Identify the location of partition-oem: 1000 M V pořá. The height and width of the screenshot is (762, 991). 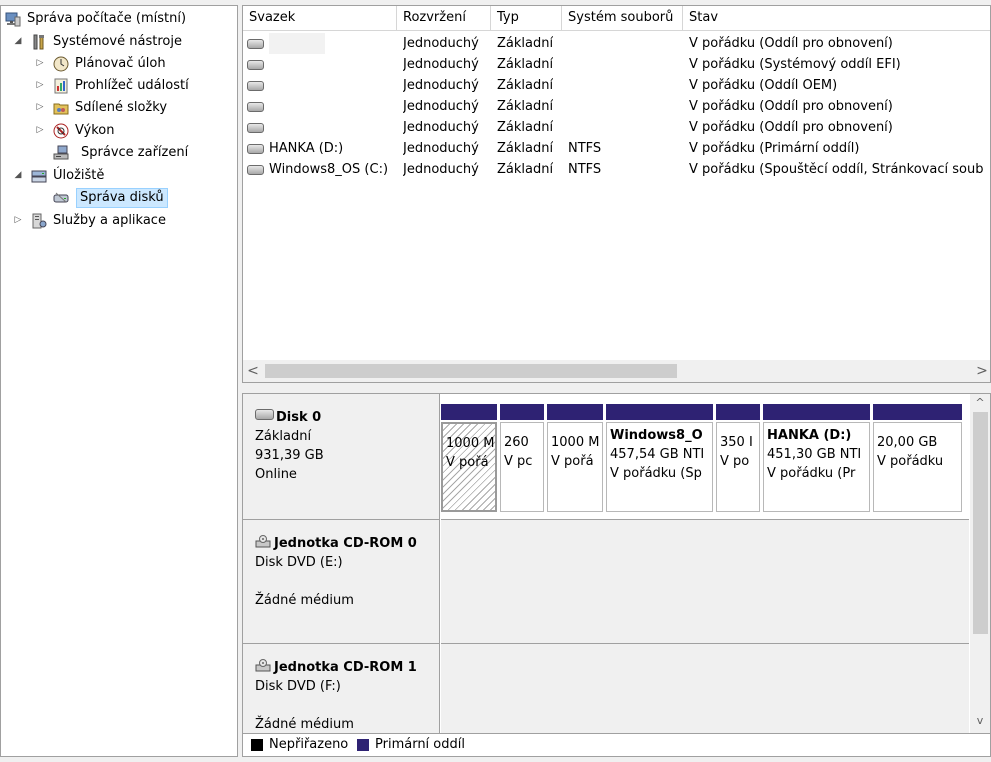
(575, 458).